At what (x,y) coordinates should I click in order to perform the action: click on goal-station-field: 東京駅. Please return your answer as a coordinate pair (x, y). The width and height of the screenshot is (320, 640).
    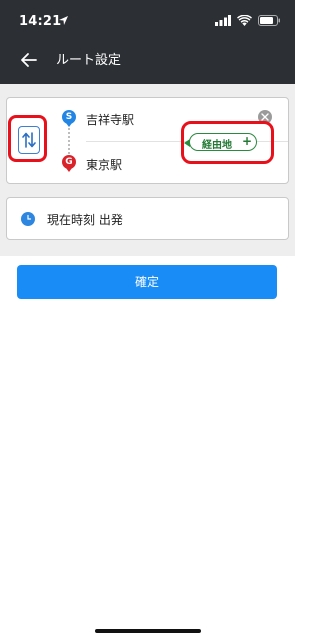
    Looking at the image, I should click on (104, 164).